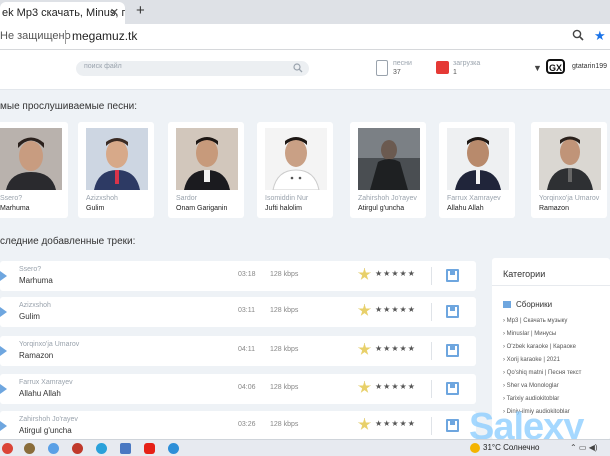 The image size is (610, 456). Describe the element at coordinates (40, 393) in the screenshot. I see `track-song: Allahu Allah` at that location.